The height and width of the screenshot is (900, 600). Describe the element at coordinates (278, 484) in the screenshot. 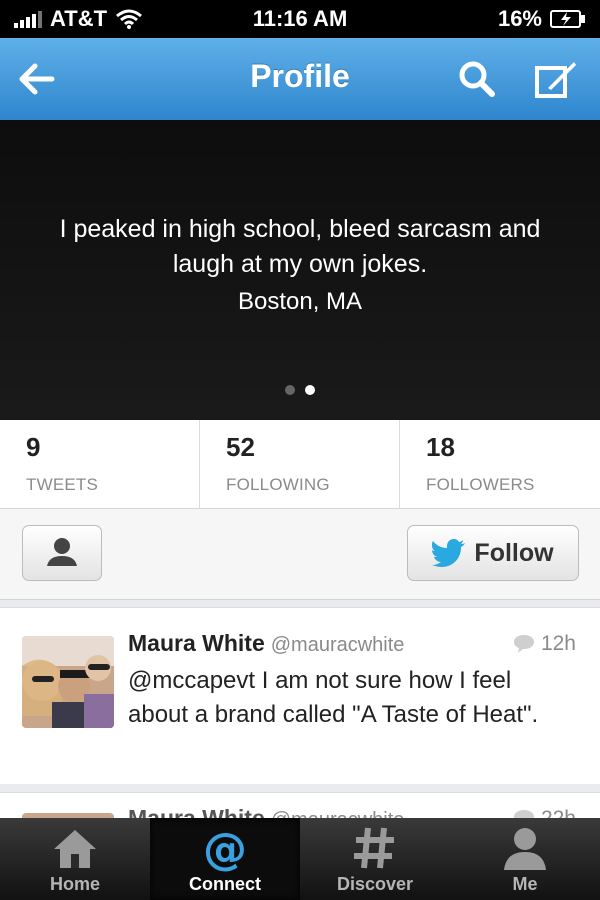

I see `stat-label: FOLLOWING` at that location.